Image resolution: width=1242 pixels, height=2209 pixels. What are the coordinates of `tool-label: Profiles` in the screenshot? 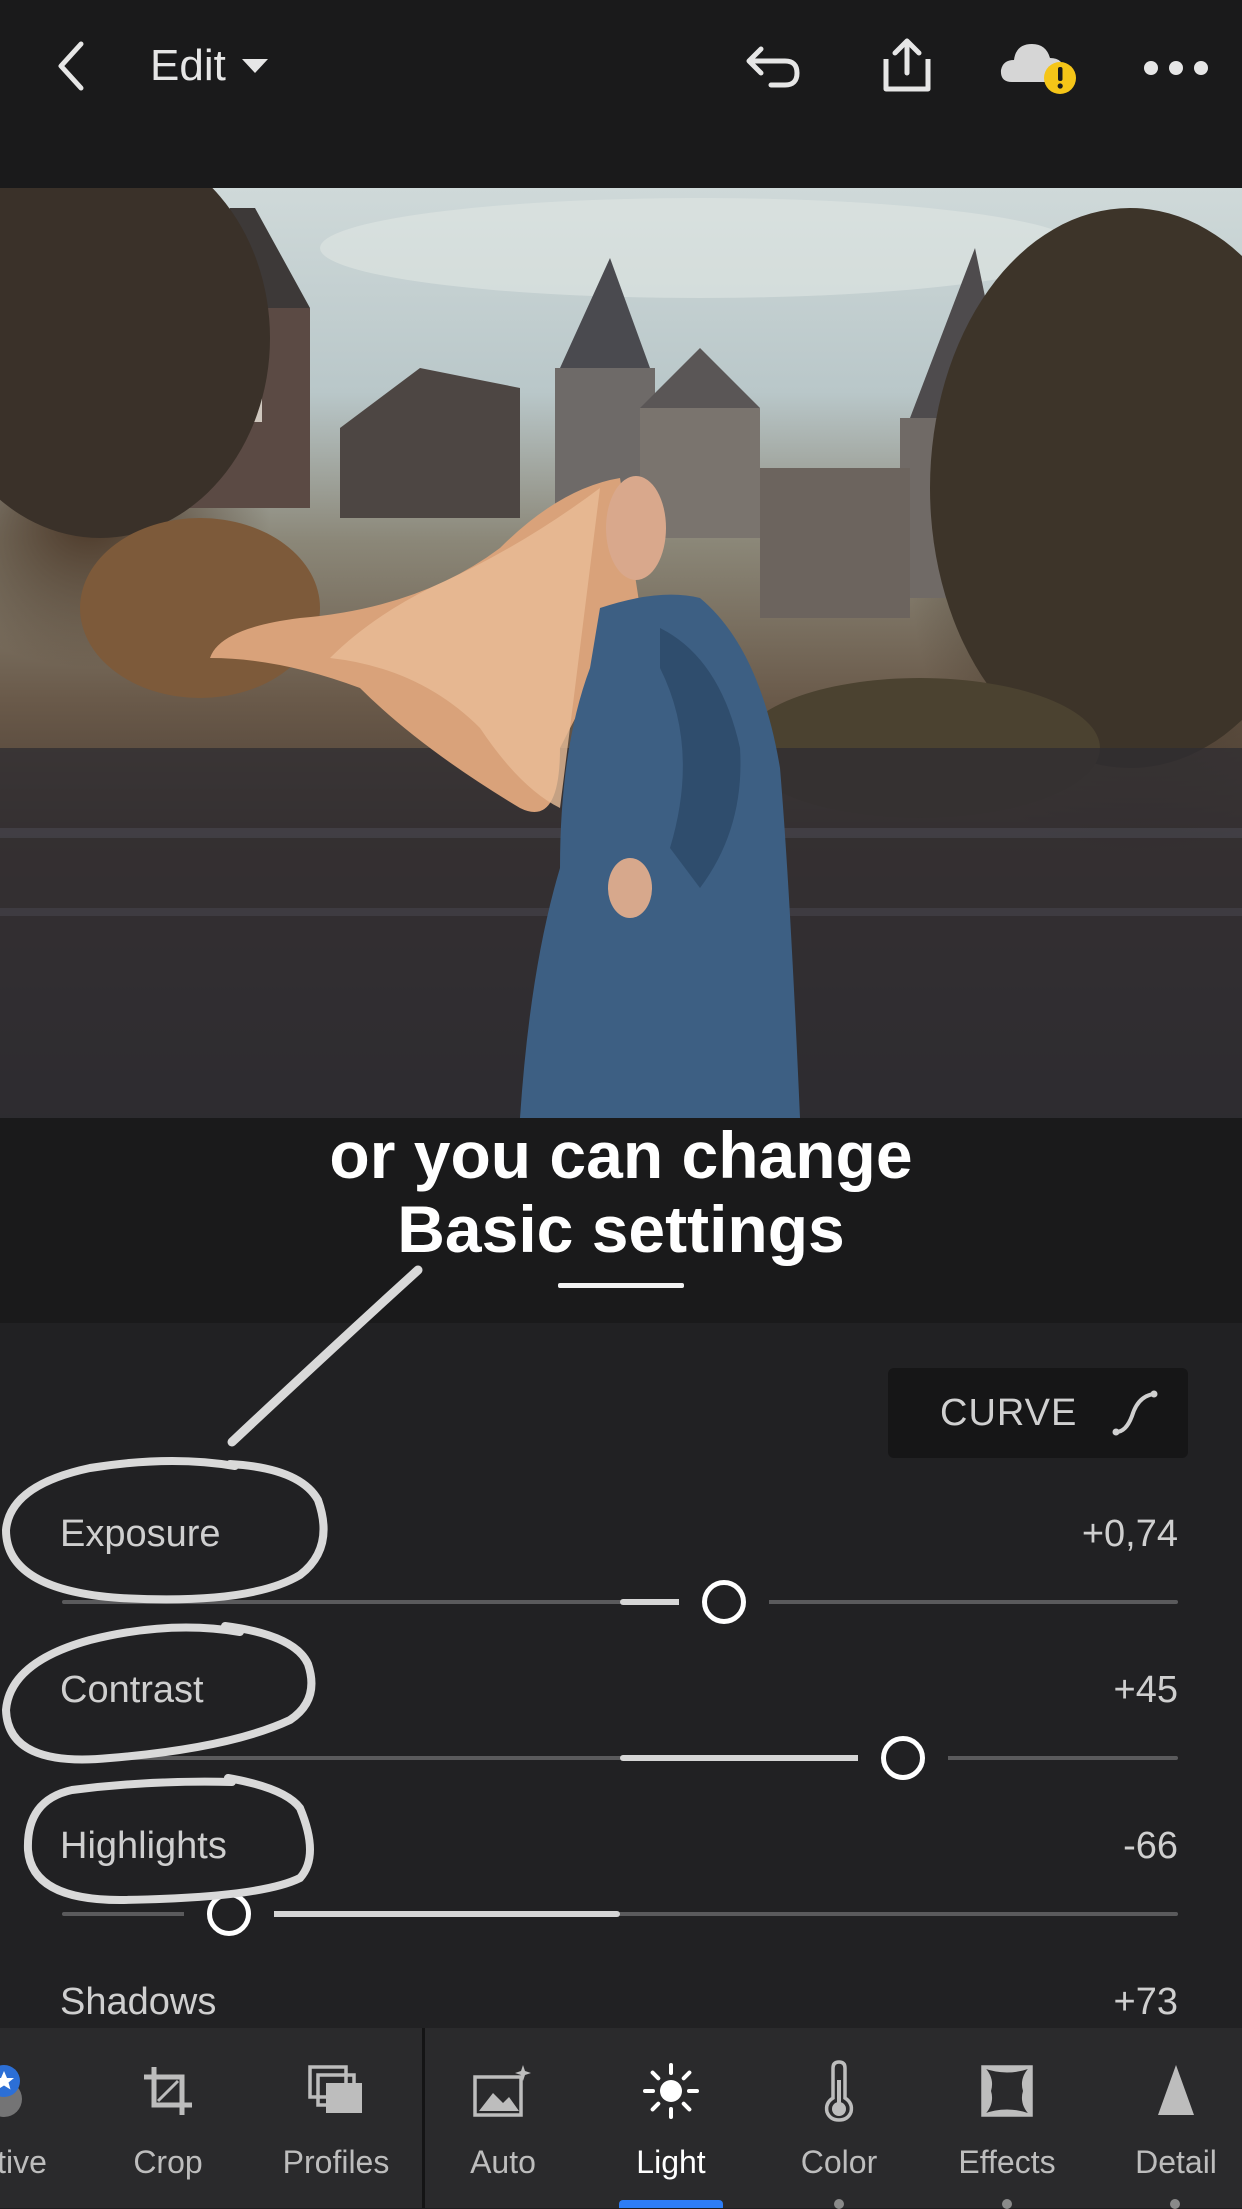 It's located at (336, 2162).